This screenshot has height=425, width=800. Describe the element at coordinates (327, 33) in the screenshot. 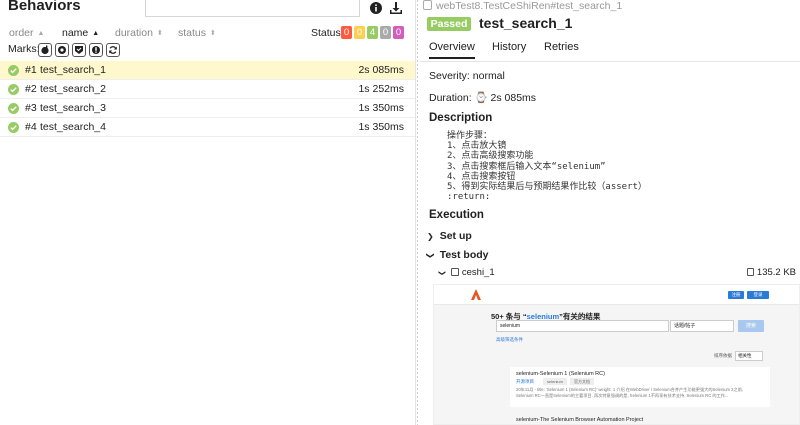

I see `status-filter-label: Status:` at that location.